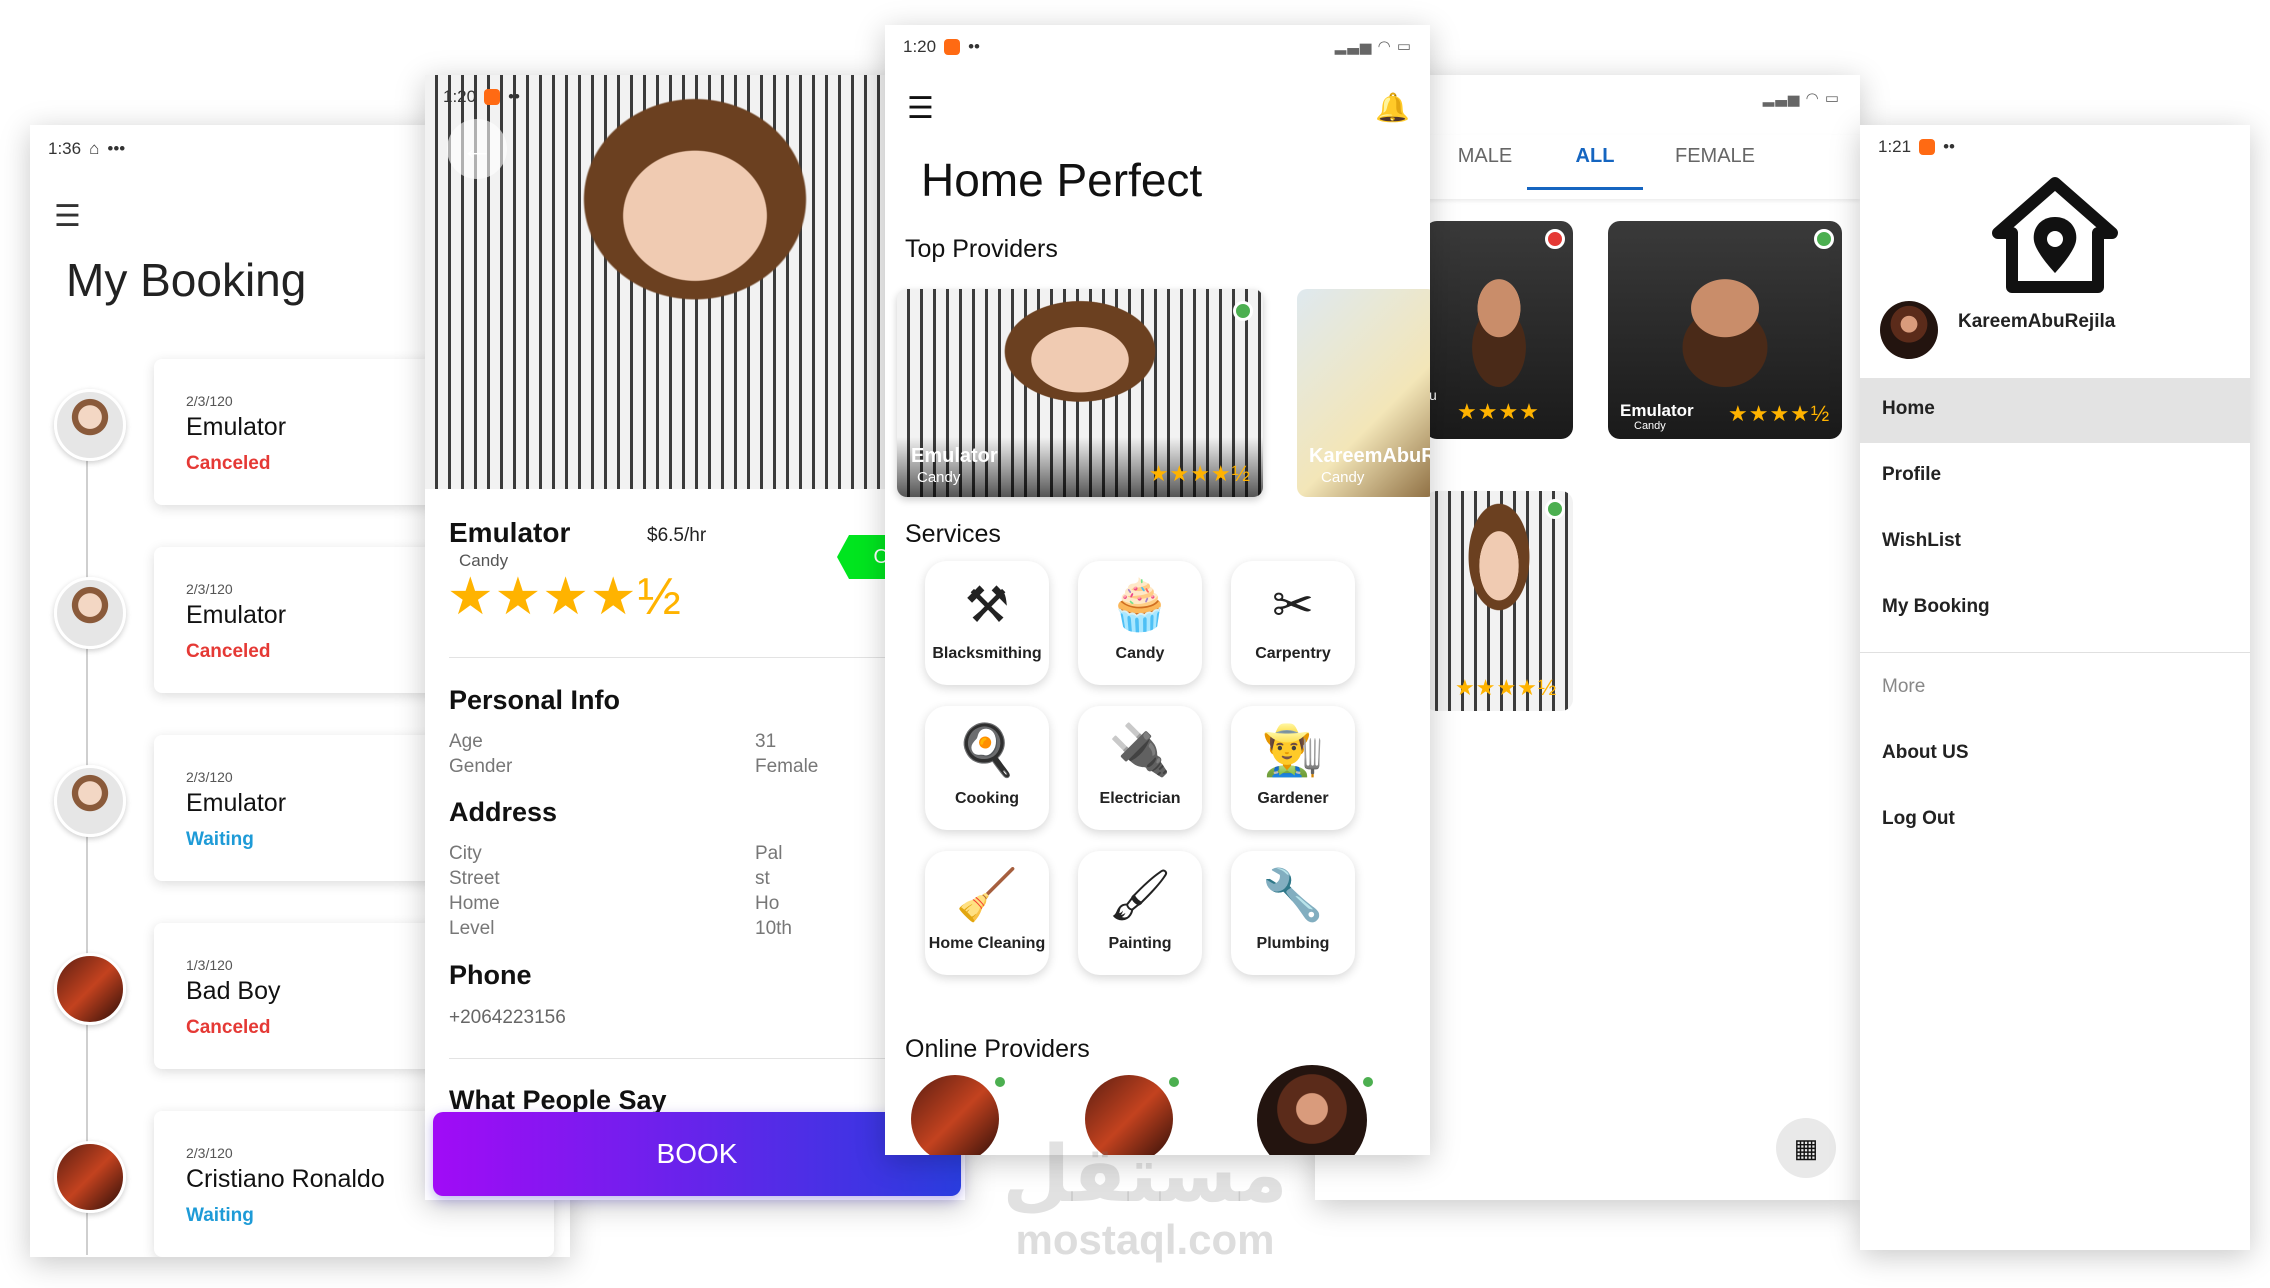 The width and height of the screenshot is (2270, 1288). I want to click on info-value: 10th, so click(773, 928).